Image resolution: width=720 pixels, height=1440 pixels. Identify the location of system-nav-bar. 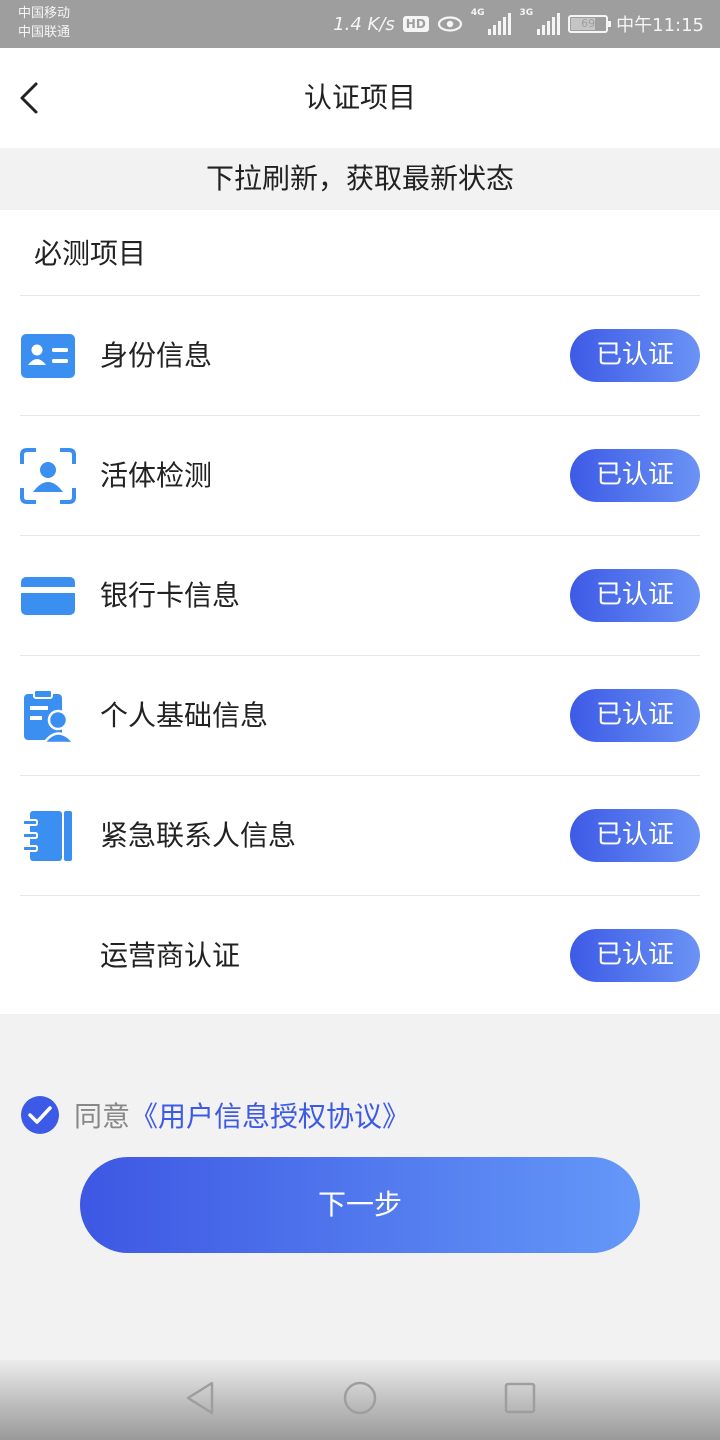
(360, 1400).